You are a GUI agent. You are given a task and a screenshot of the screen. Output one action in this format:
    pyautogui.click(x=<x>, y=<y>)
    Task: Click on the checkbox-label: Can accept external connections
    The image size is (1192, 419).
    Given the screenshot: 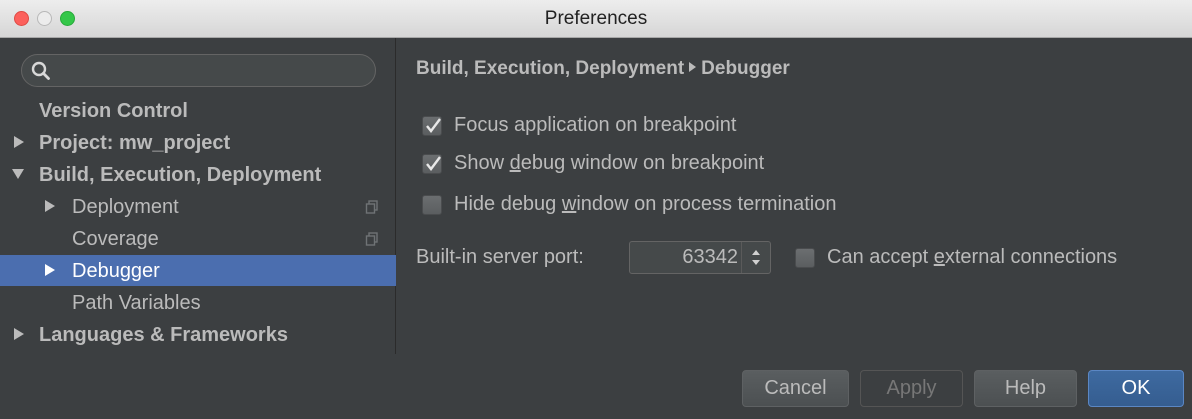 What is the action you would take?
    pyautogui.click(x=972, y=257)
    